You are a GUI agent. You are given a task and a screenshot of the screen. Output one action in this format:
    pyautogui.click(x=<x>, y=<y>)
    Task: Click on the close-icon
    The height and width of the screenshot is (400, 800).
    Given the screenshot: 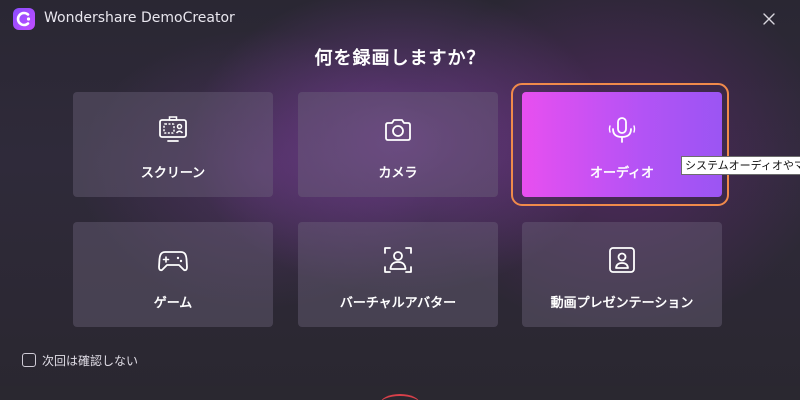 What is the action you would take?
    pyautogui.click(x=769, y=19)
    